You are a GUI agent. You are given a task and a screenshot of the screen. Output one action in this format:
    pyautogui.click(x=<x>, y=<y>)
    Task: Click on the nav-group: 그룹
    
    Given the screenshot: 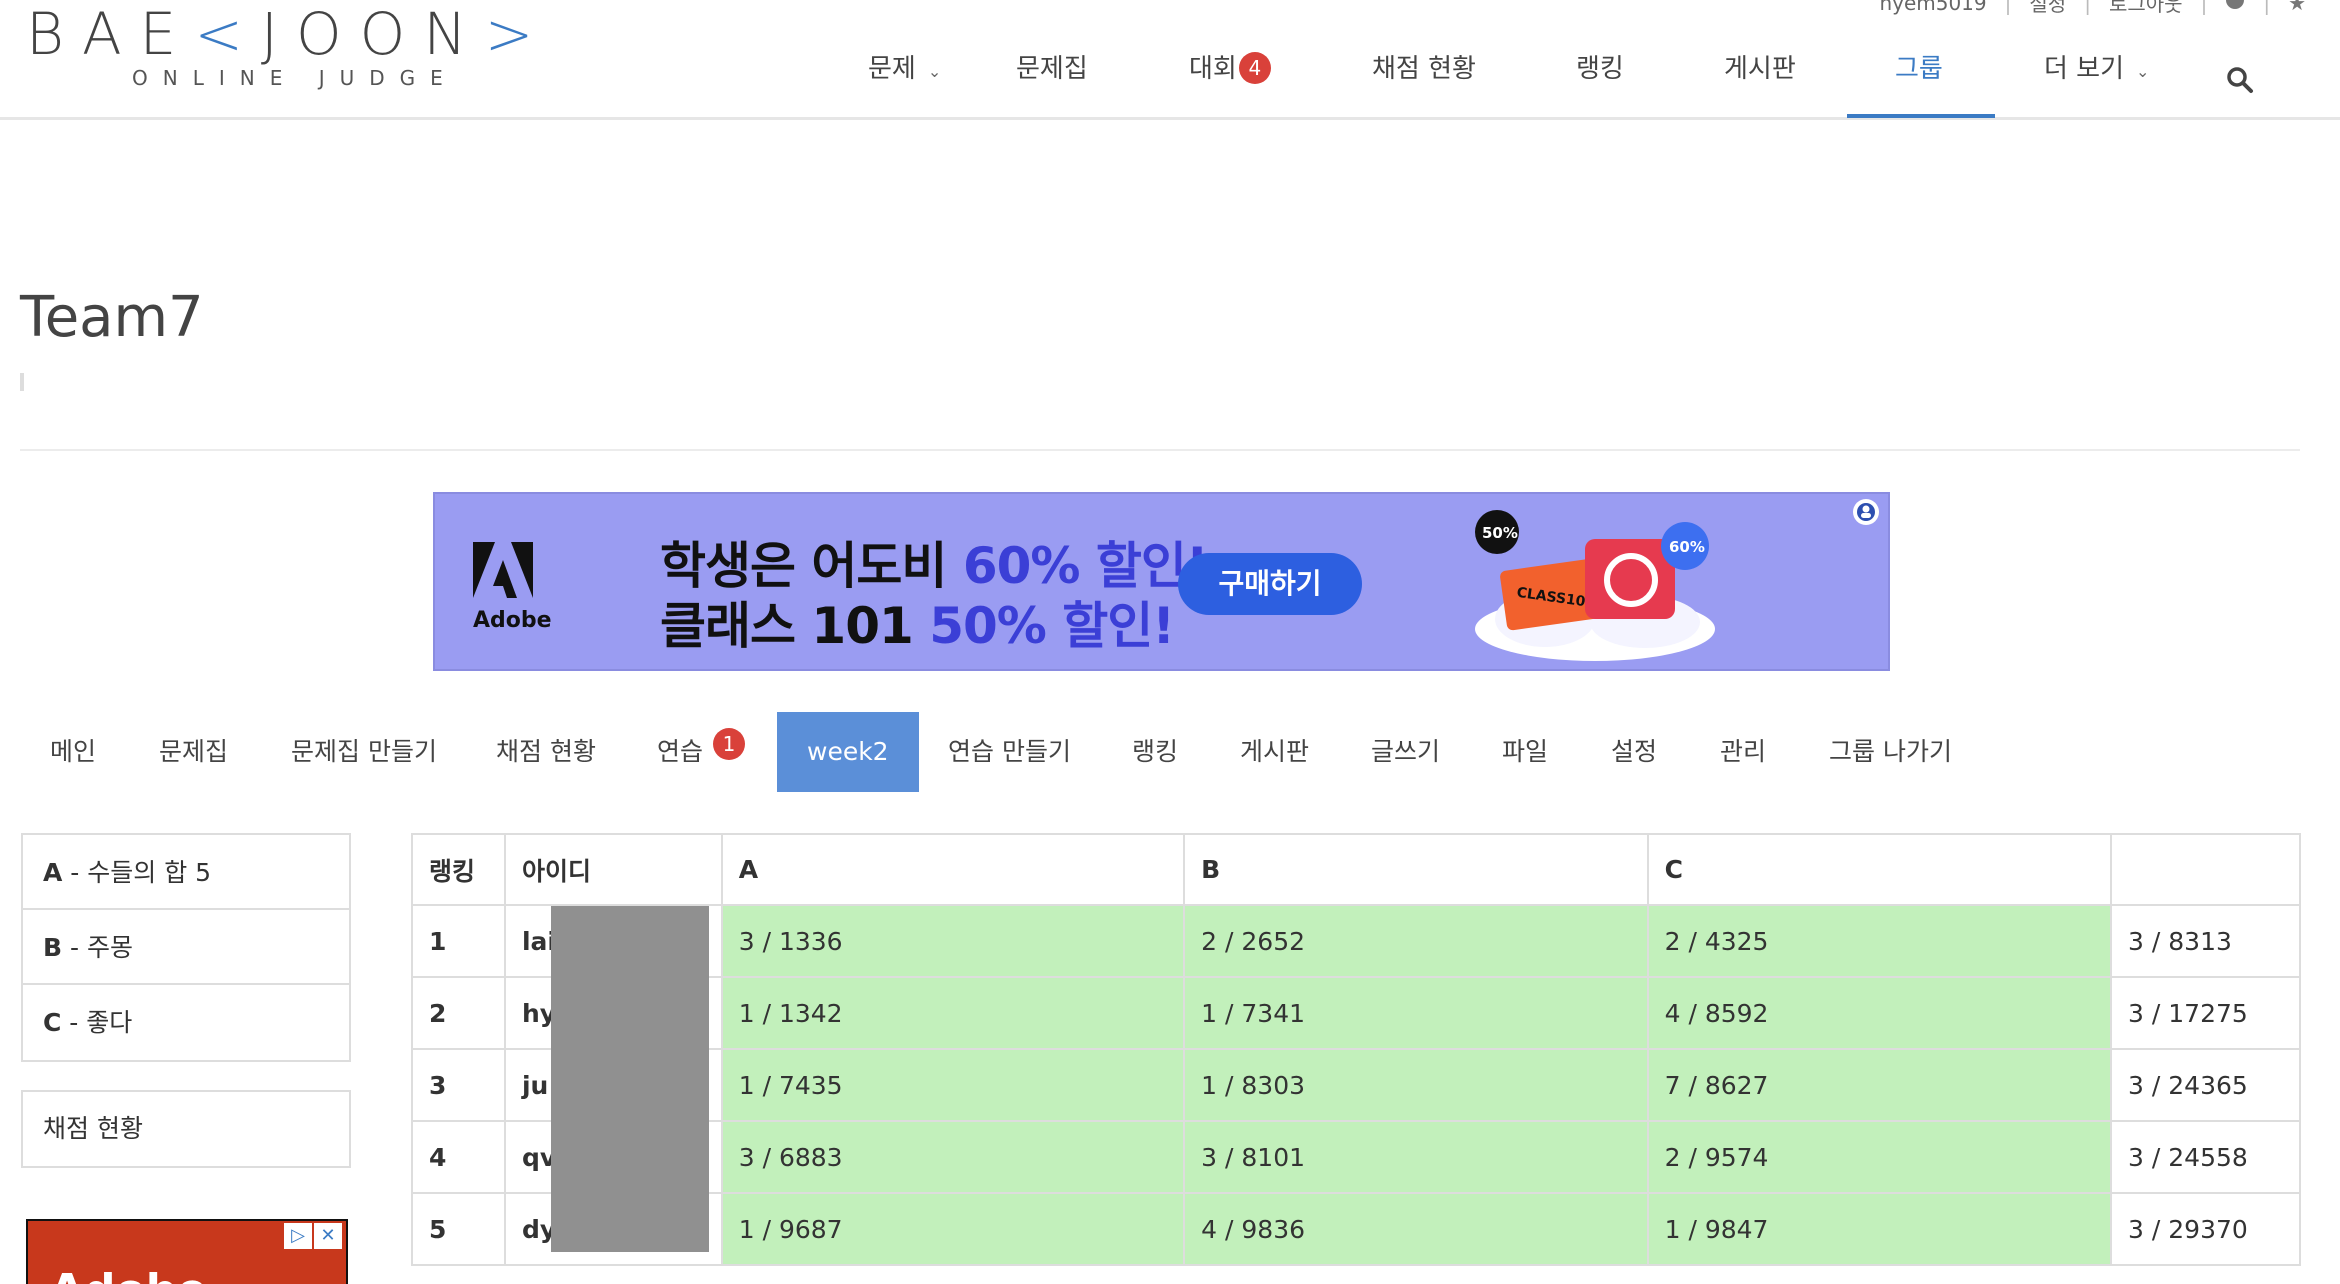 What is the action you would take?
    pyautogui.click(x=1919, y=88)
    